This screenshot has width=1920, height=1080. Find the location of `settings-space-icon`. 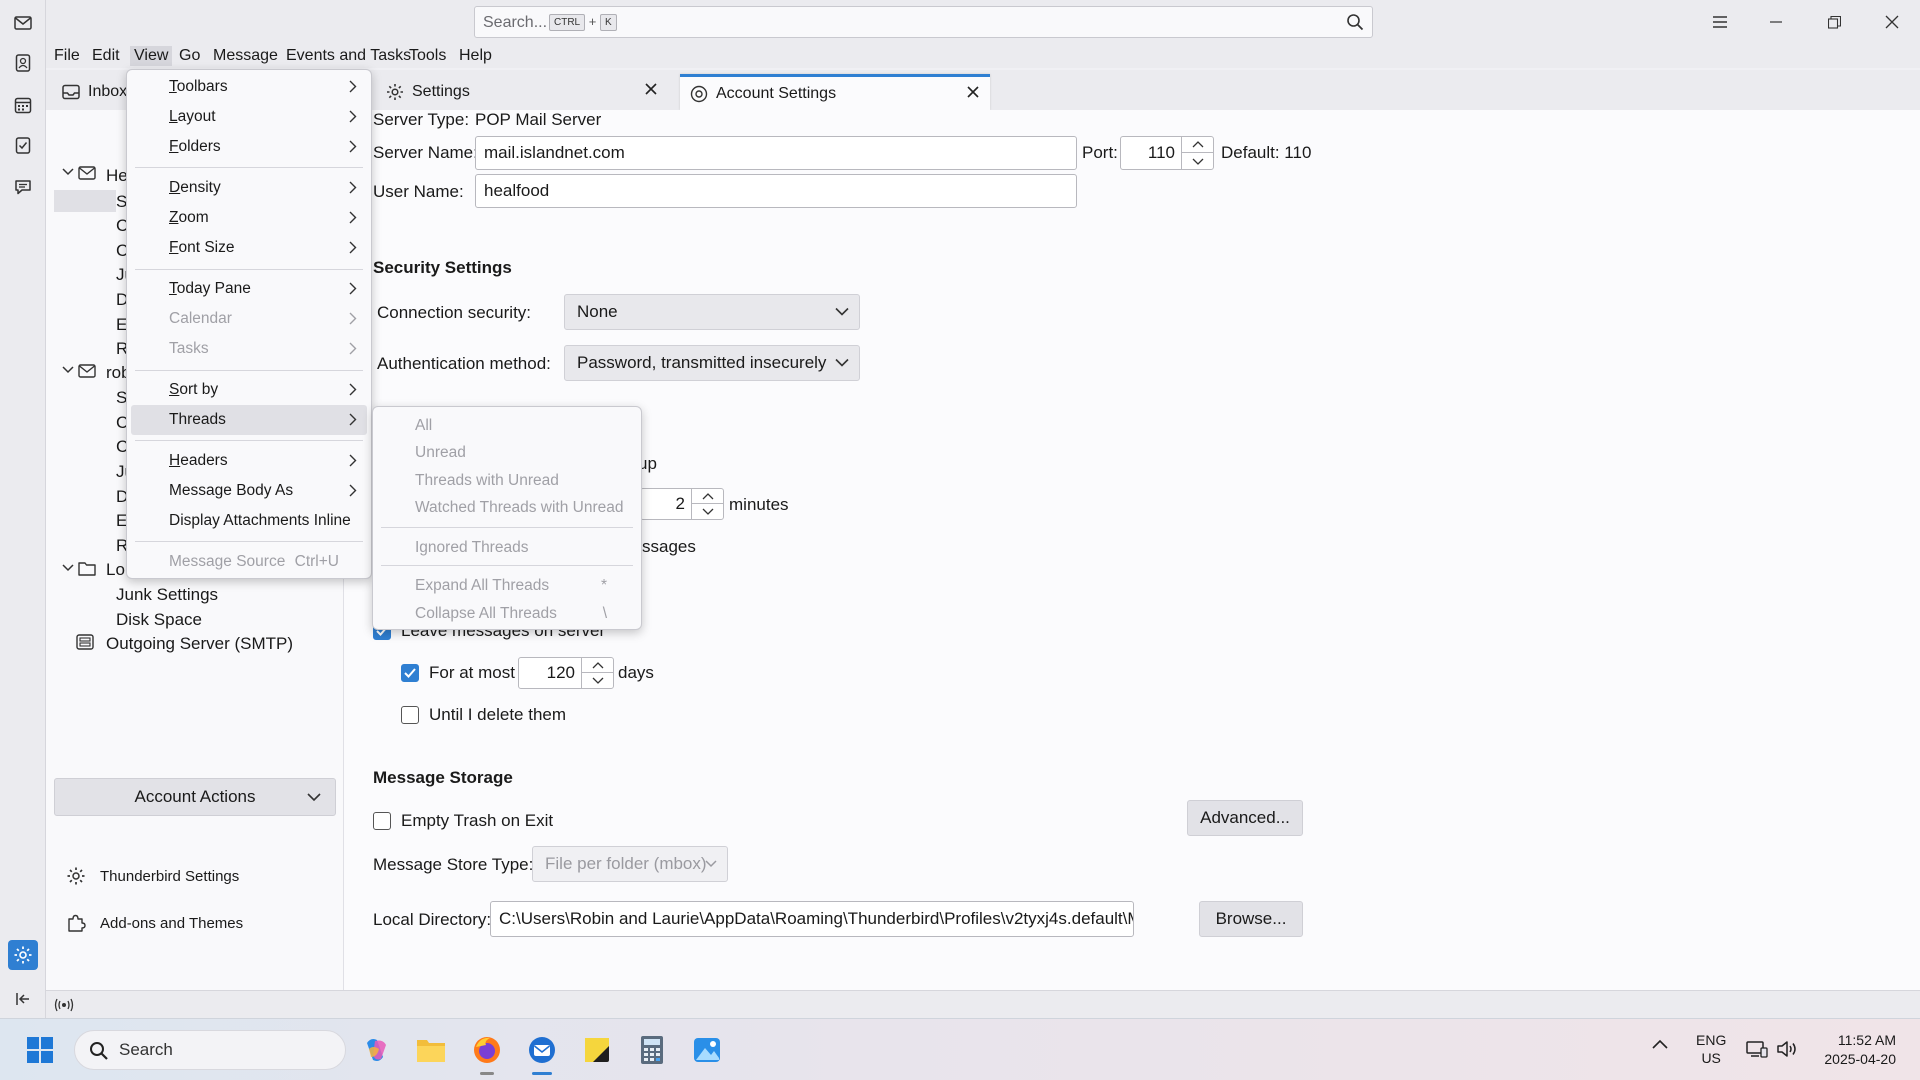

settings-space-icon is located at coordinates (23, 955).